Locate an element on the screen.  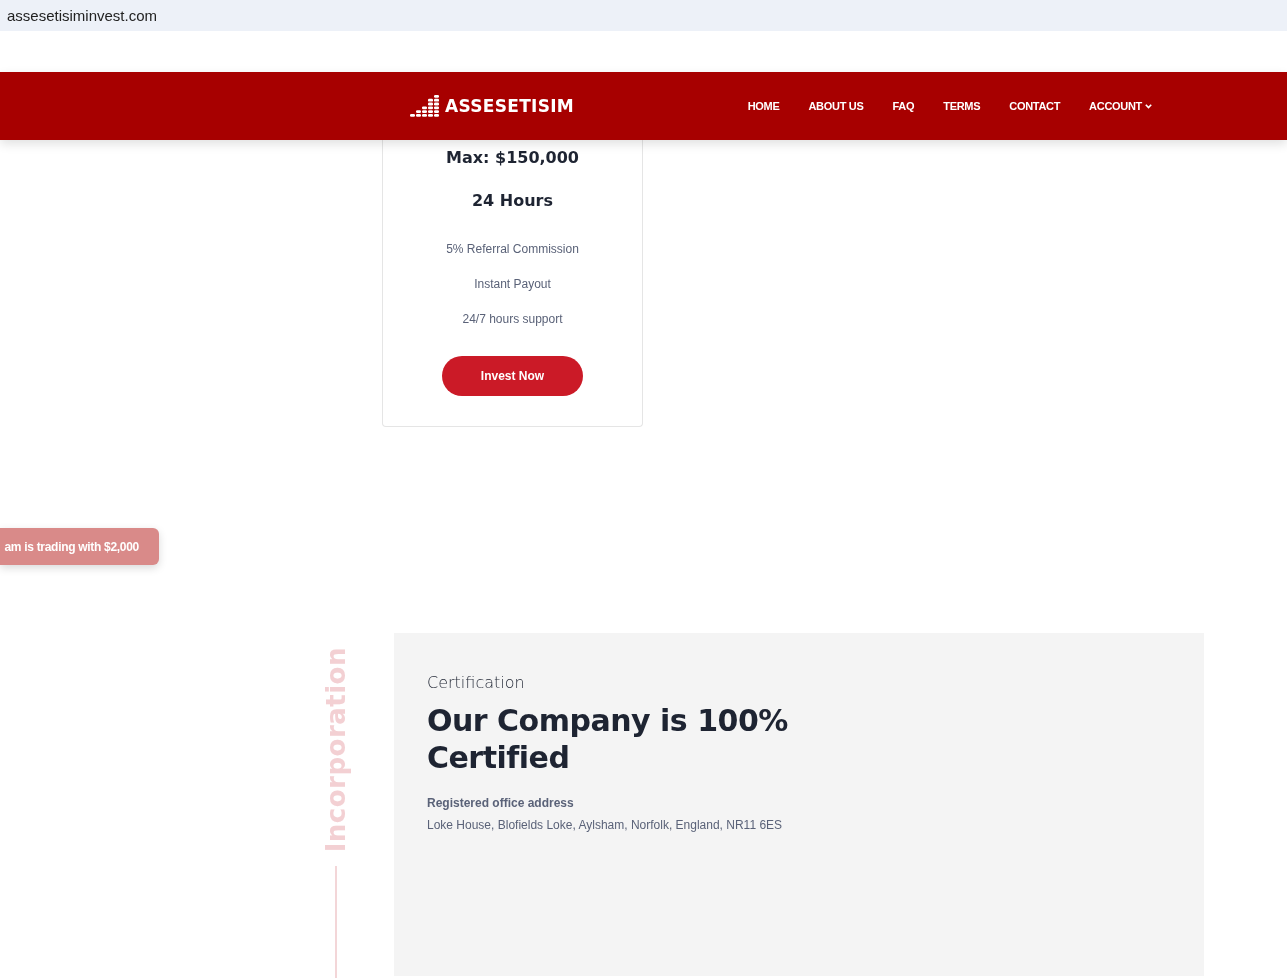
plan-feature: 24/7 hours support is located at coordinates (512, 319).